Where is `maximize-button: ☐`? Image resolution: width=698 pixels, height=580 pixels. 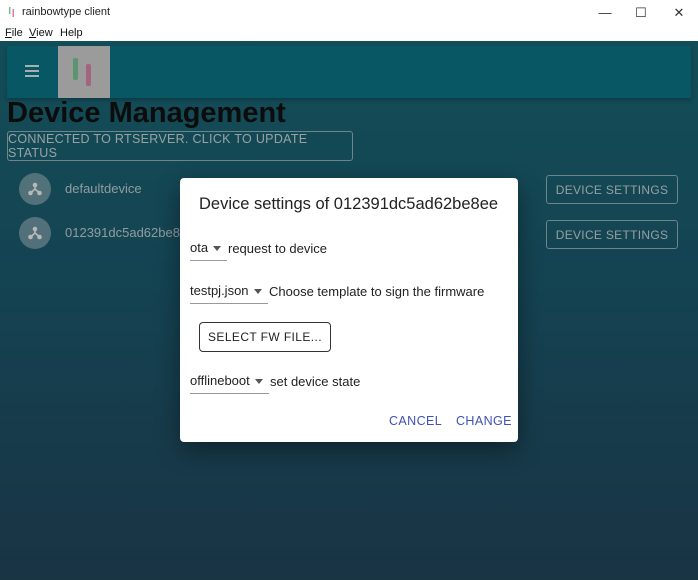 maximize-button: ☐ is located at coordinates (641, 12).